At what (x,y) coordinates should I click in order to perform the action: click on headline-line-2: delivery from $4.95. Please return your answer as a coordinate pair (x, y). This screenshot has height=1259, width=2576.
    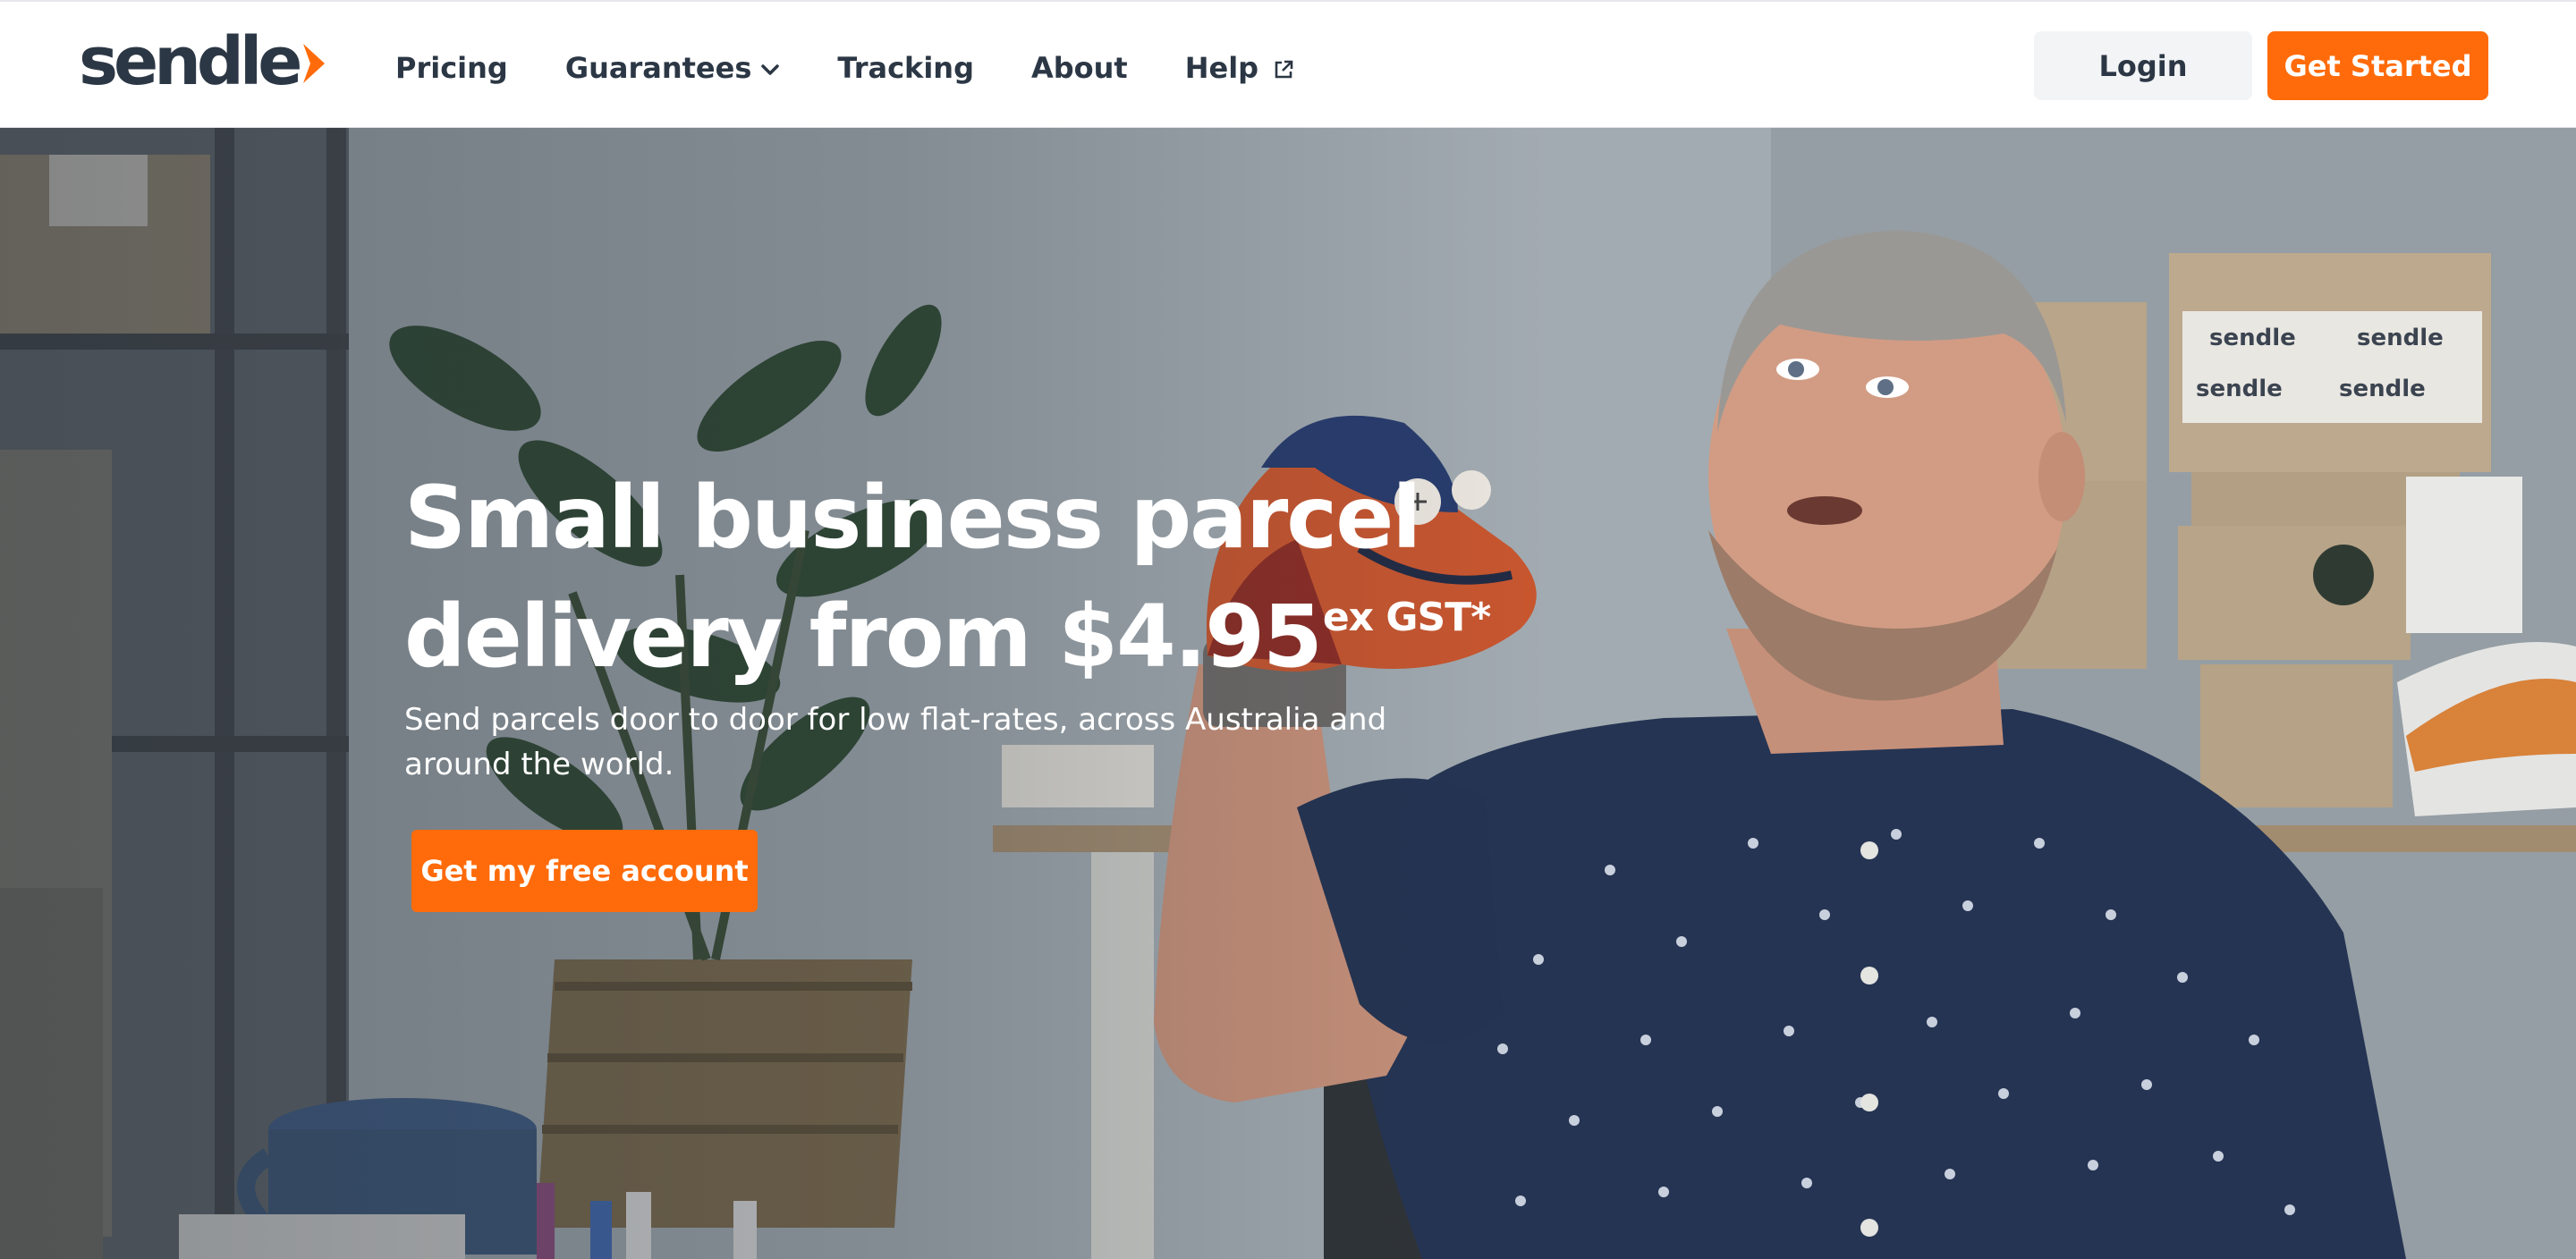
    Looking at the image, I should click on (863, 637).